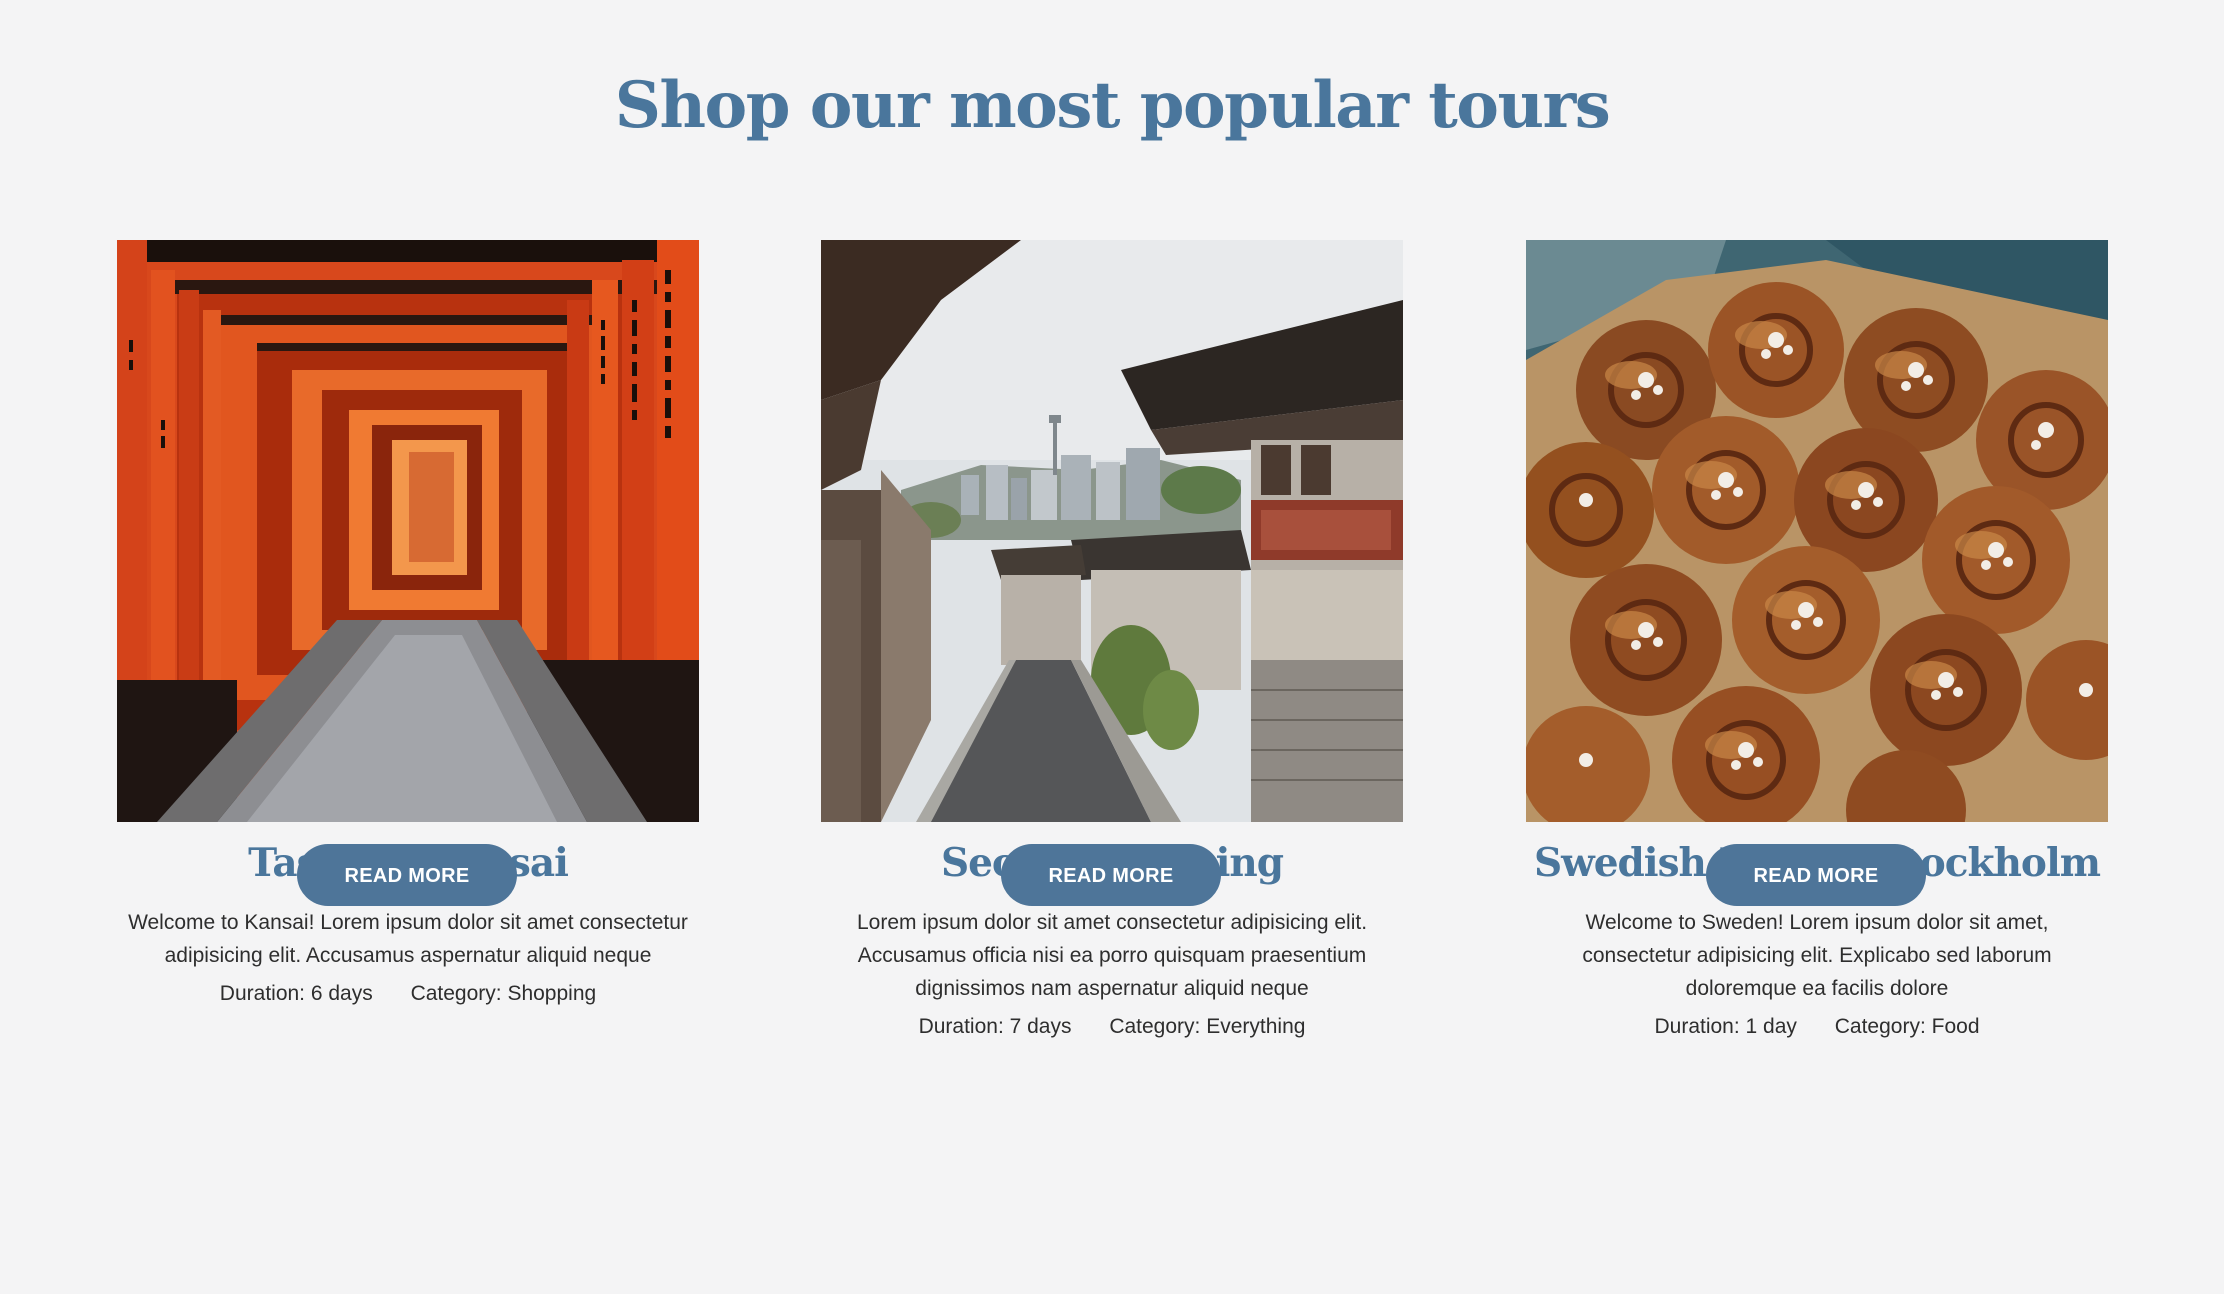  Describe the element at coordinates (1817, 1027) in the screenshot. I see `tour-meta: Duration: 1 day Category: Food` at that location.